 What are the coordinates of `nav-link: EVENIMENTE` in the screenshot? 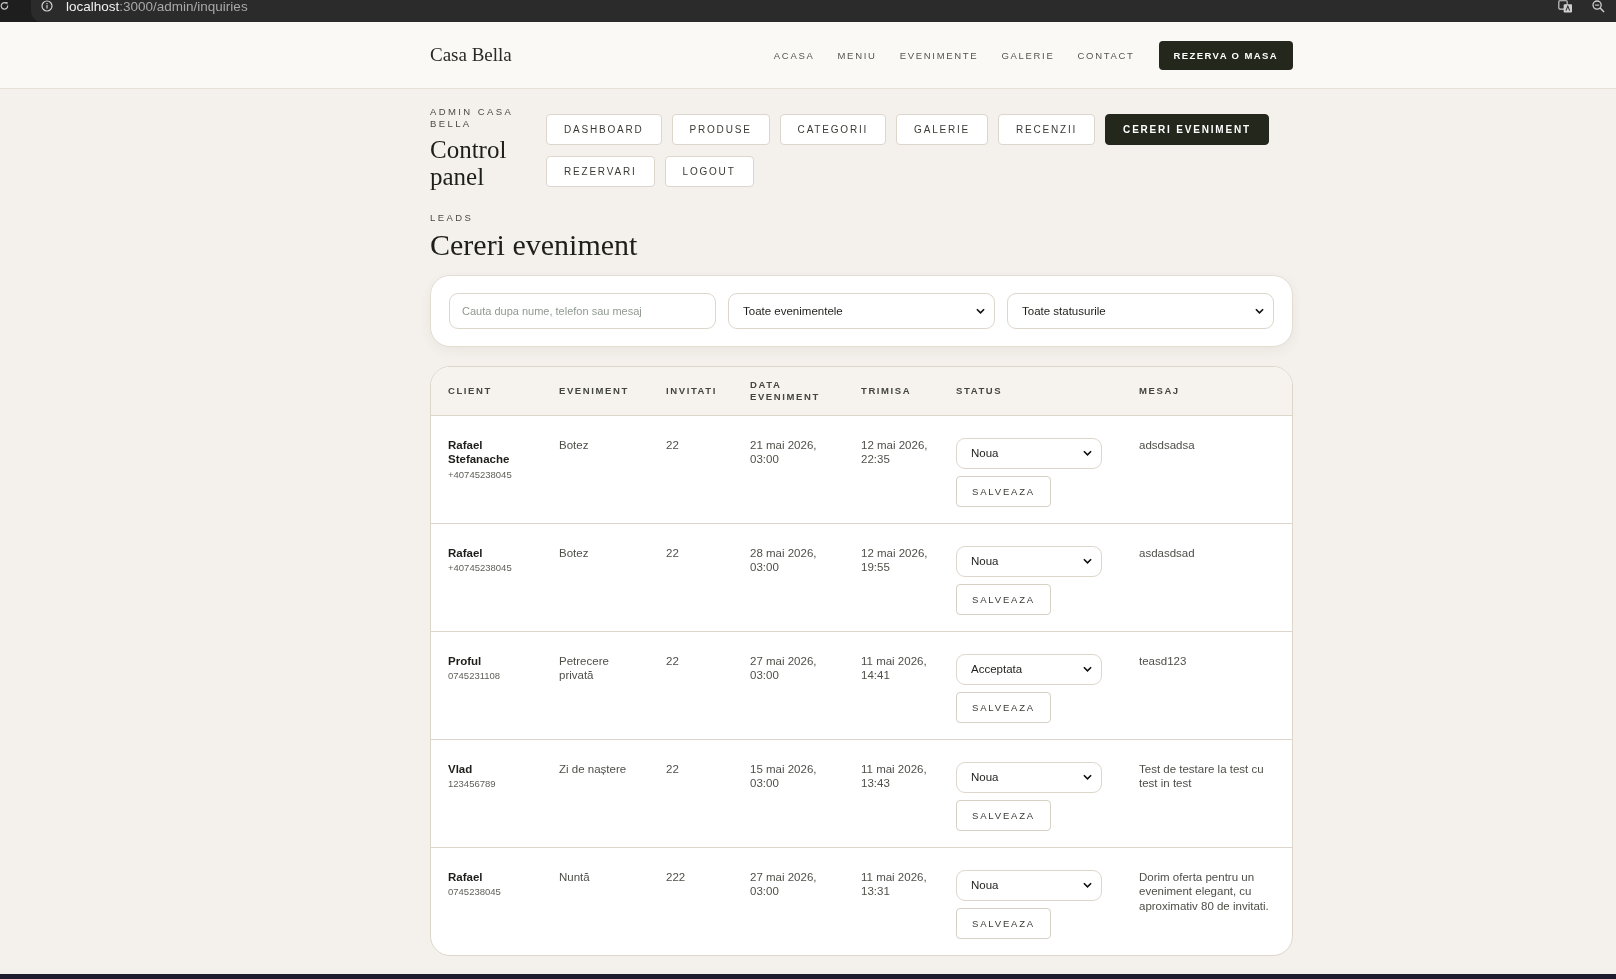 It's located at (939, 55).